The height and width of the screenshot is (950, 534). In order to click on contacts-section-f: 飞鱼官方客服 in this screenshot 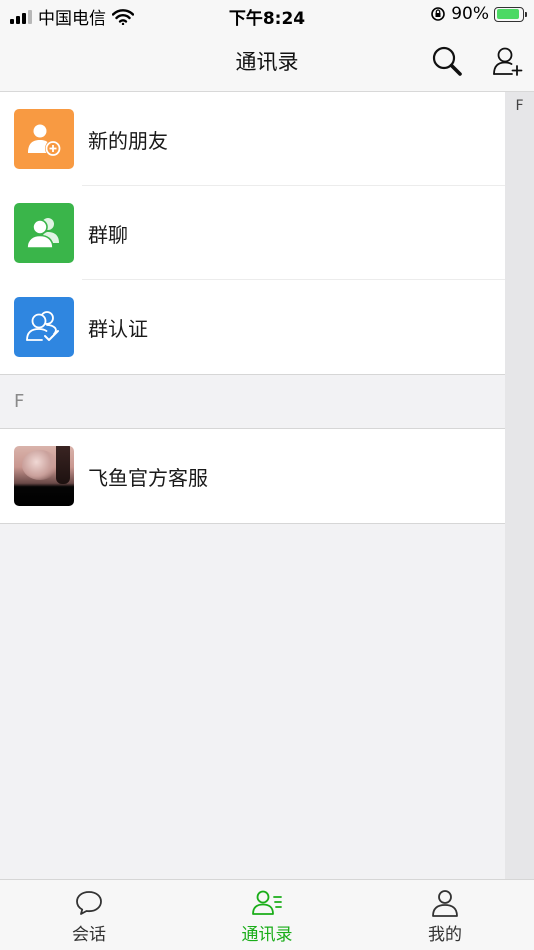, I will do `click(252, 476)`.